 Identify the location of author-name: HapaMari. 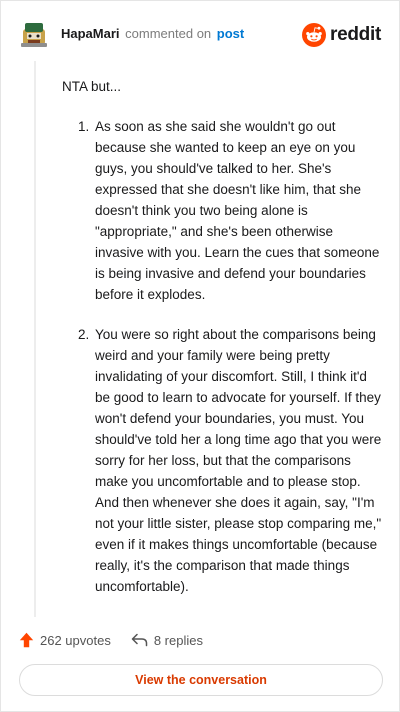
(90, 33).